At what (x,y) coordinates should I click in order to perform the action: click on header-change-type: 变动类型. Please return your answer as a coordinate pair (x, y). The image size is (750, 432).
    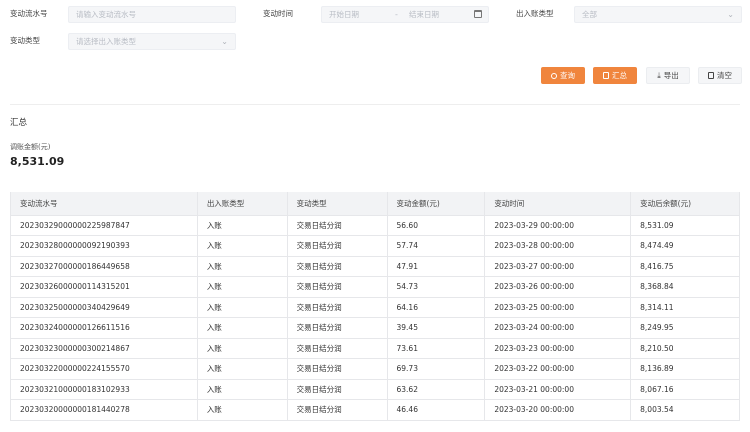
    Looking at the image, I should click on (337, 204).